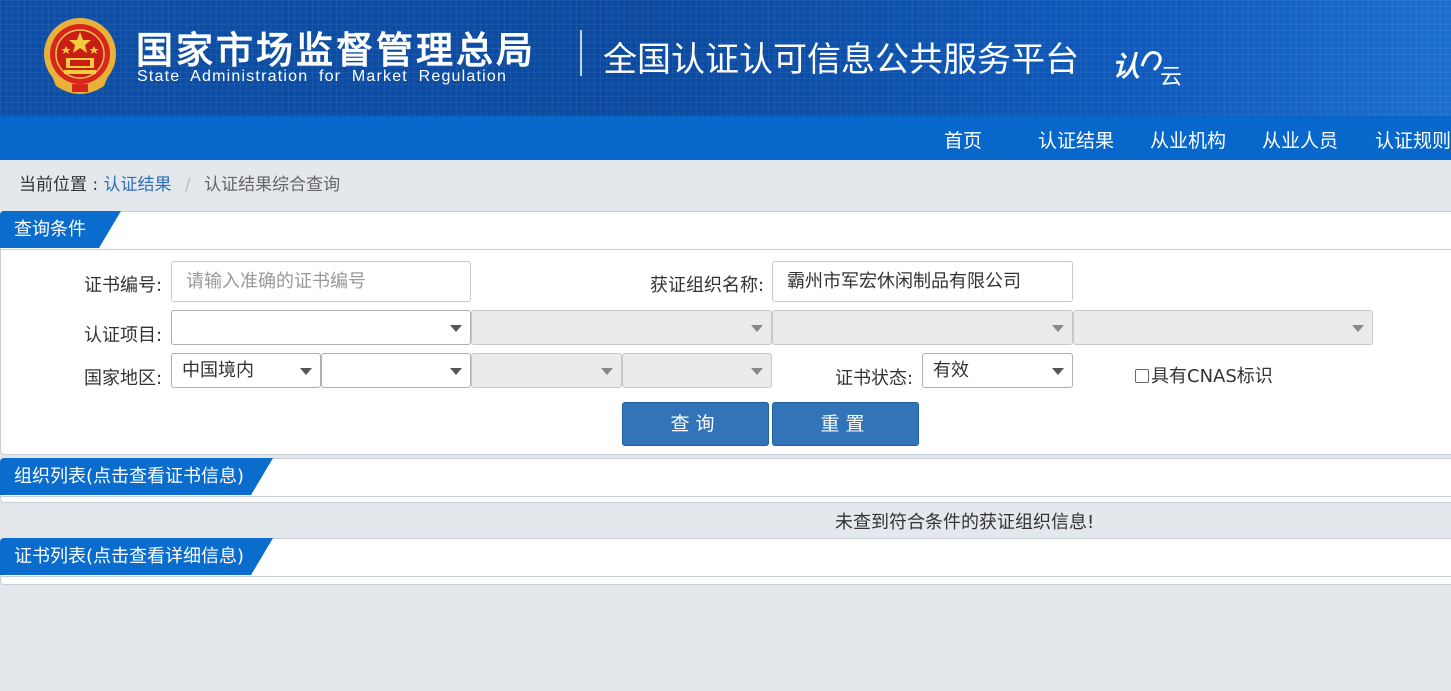 This screenshot has width=1451, height=691. I want to click on nav-item-home: 首页, so click(963, 139).